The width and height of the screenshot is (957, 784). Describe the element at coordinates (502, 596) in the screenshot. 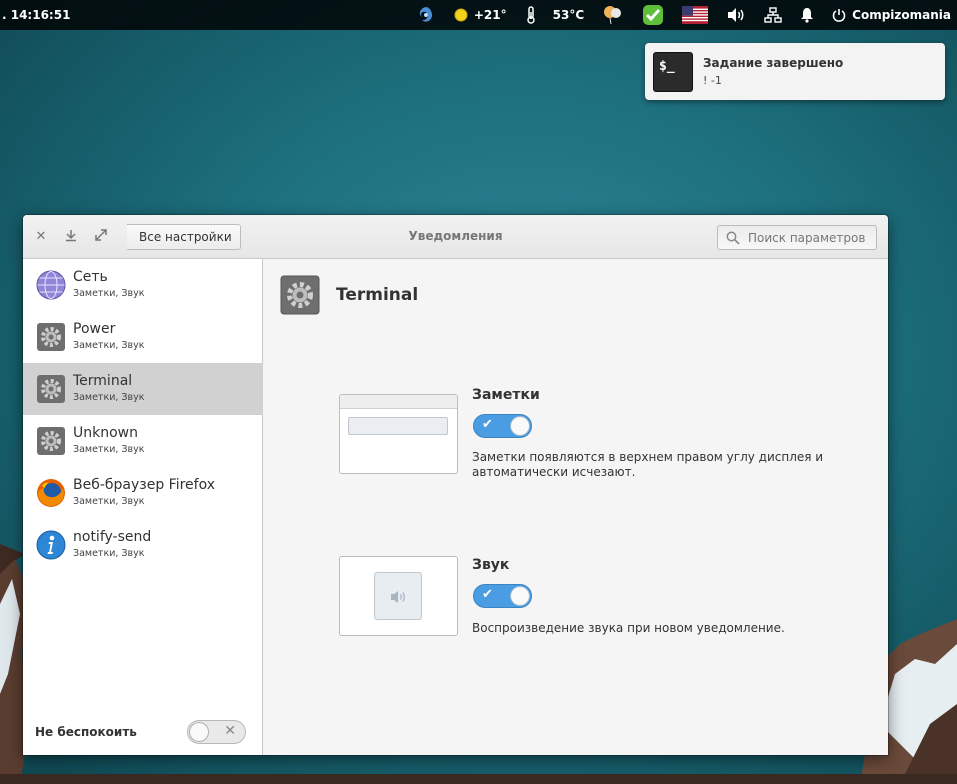

I see `sound-toggle: ✔` at that location.